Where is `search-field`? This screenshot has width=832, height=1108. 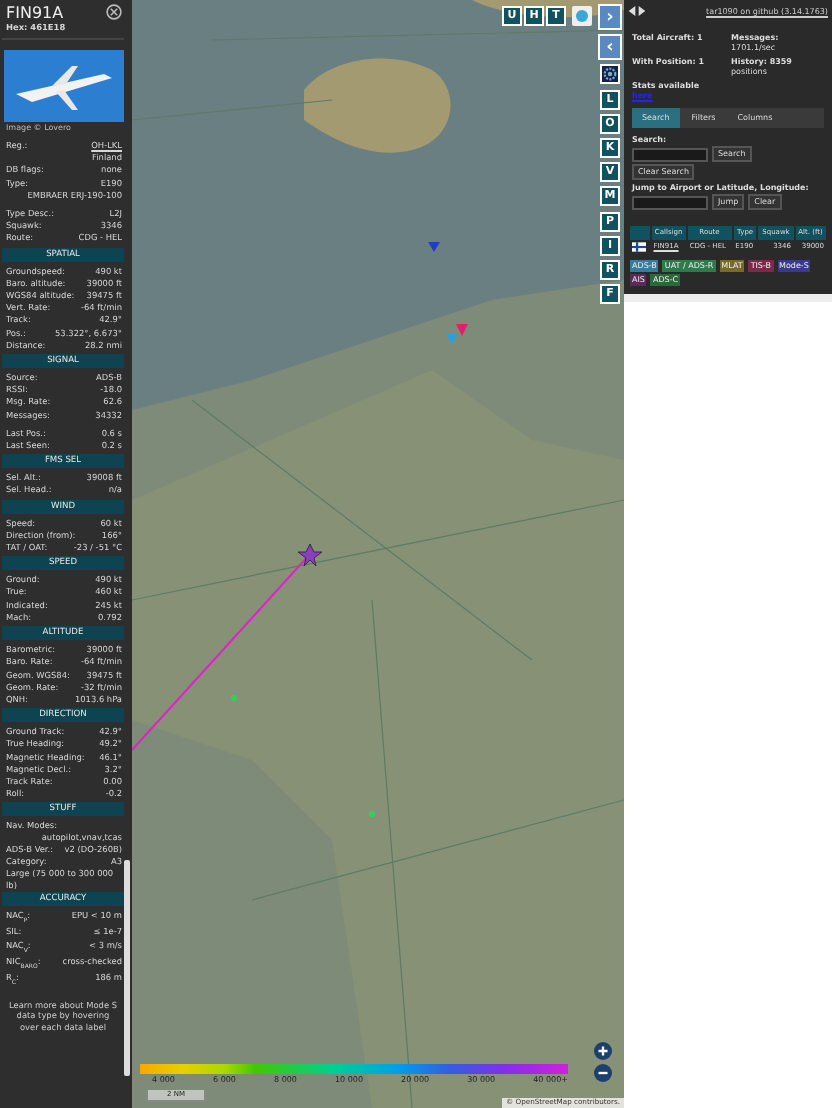
search-field is located at coordinates (670, 154).